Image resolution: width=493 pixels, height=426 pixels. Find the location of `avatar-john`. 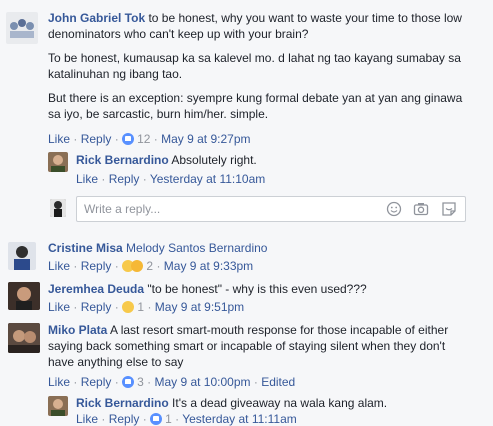

avatar-john is located at coordinates (22, 28).